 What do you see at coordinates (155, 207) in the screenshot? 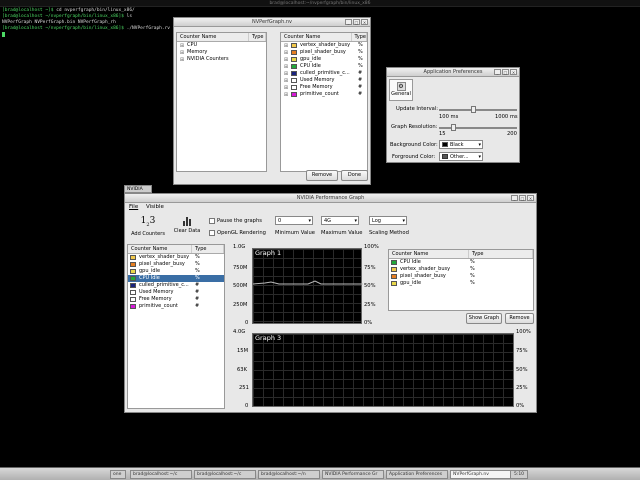
I see `menu-visible: Visible` at bounding box center [155, 207].